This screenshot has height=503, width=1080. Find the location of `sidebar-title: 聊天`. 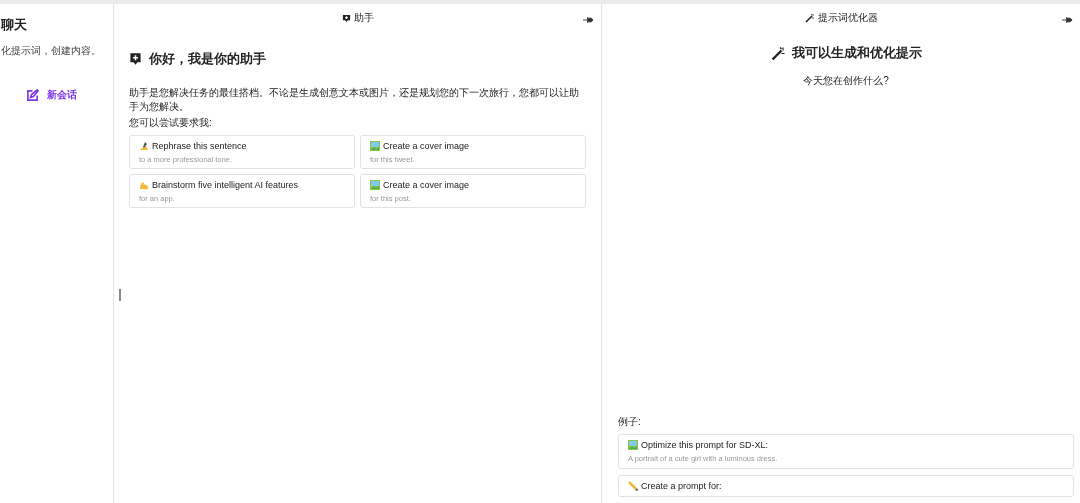

sidebar-title: 聊天 is located at coordinates (14, 25).